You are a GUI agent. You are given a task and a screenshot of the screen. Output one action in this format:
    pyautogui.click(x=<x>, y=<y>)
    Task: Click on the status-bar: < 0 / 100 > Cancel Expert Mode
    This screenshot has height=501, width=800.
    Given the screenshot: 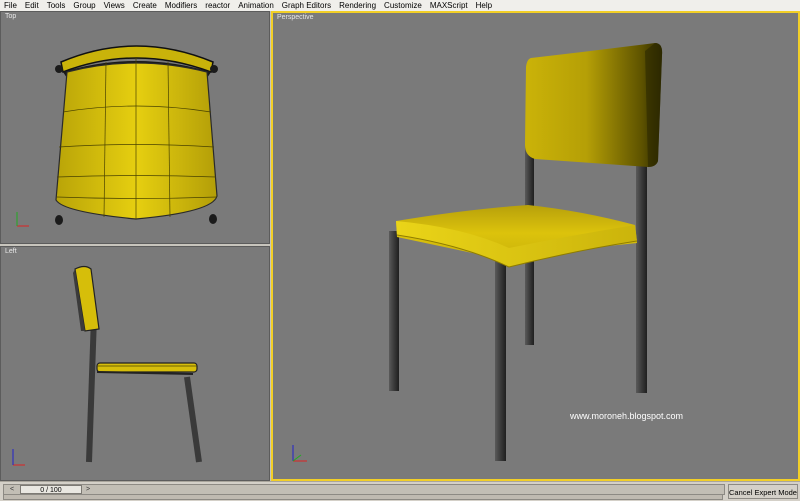 What is the action you would take?
    pyautogui.click(x=400, y=491)
    